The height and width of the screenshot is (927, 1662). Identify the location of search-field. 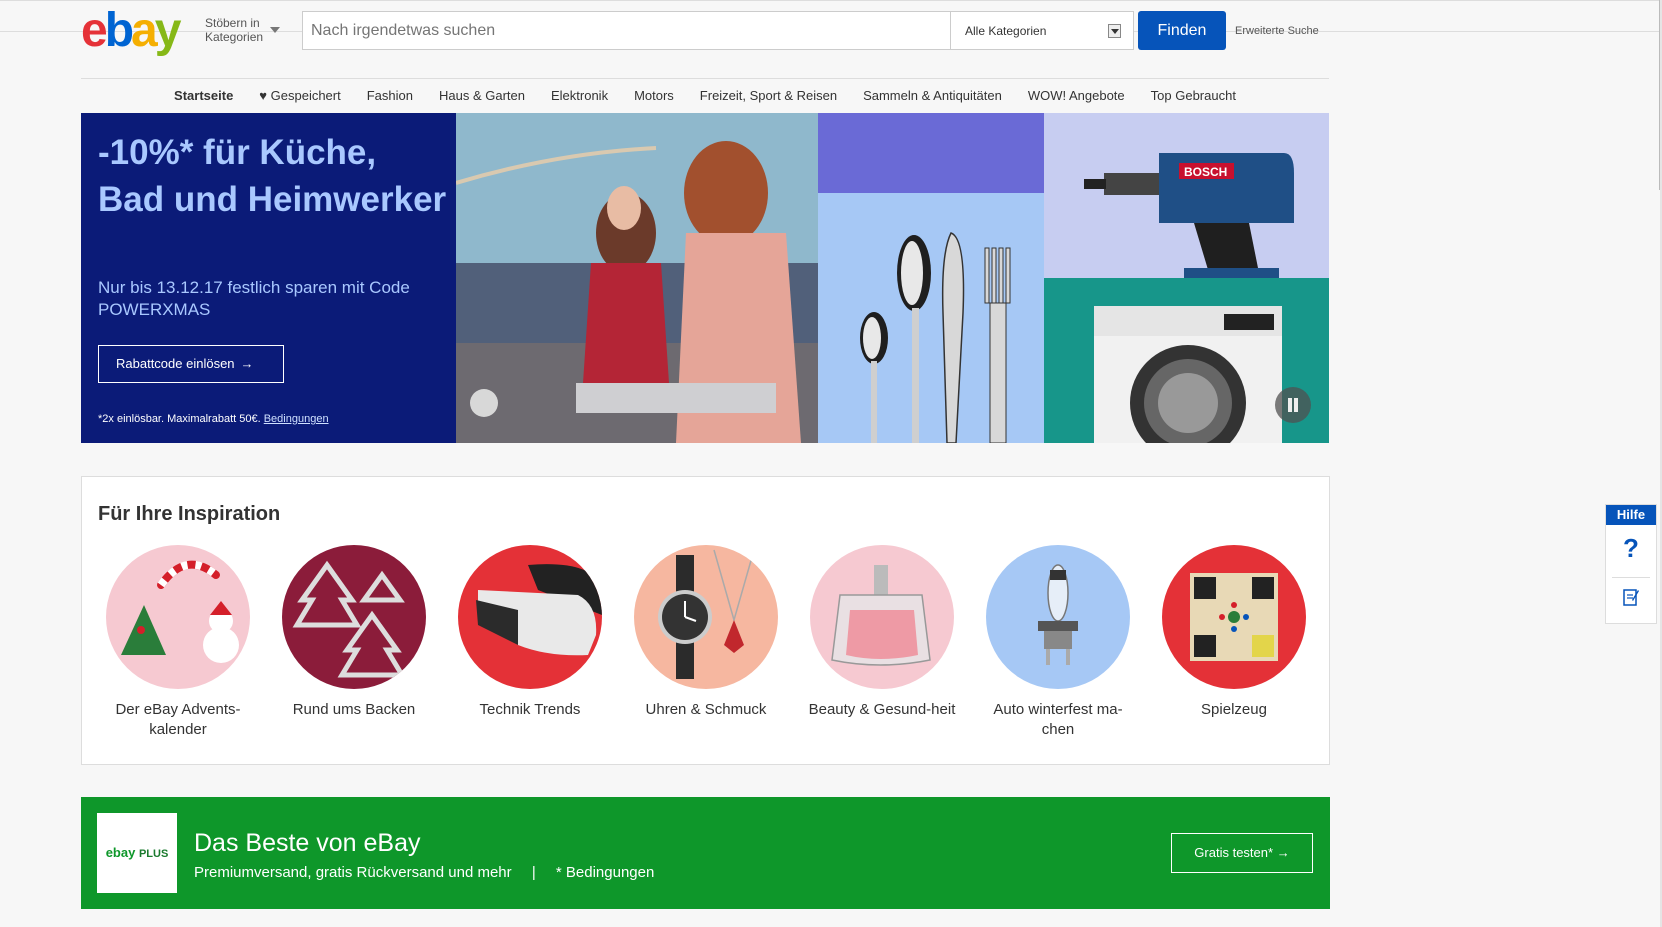
(626, 30).